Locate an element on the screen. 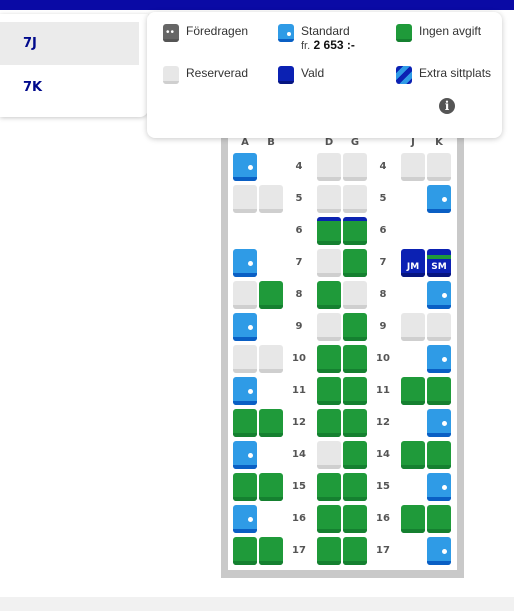 This screenshot has height=611, width=514. seat-7k-selected: SM is located at coordinates (439, 263).